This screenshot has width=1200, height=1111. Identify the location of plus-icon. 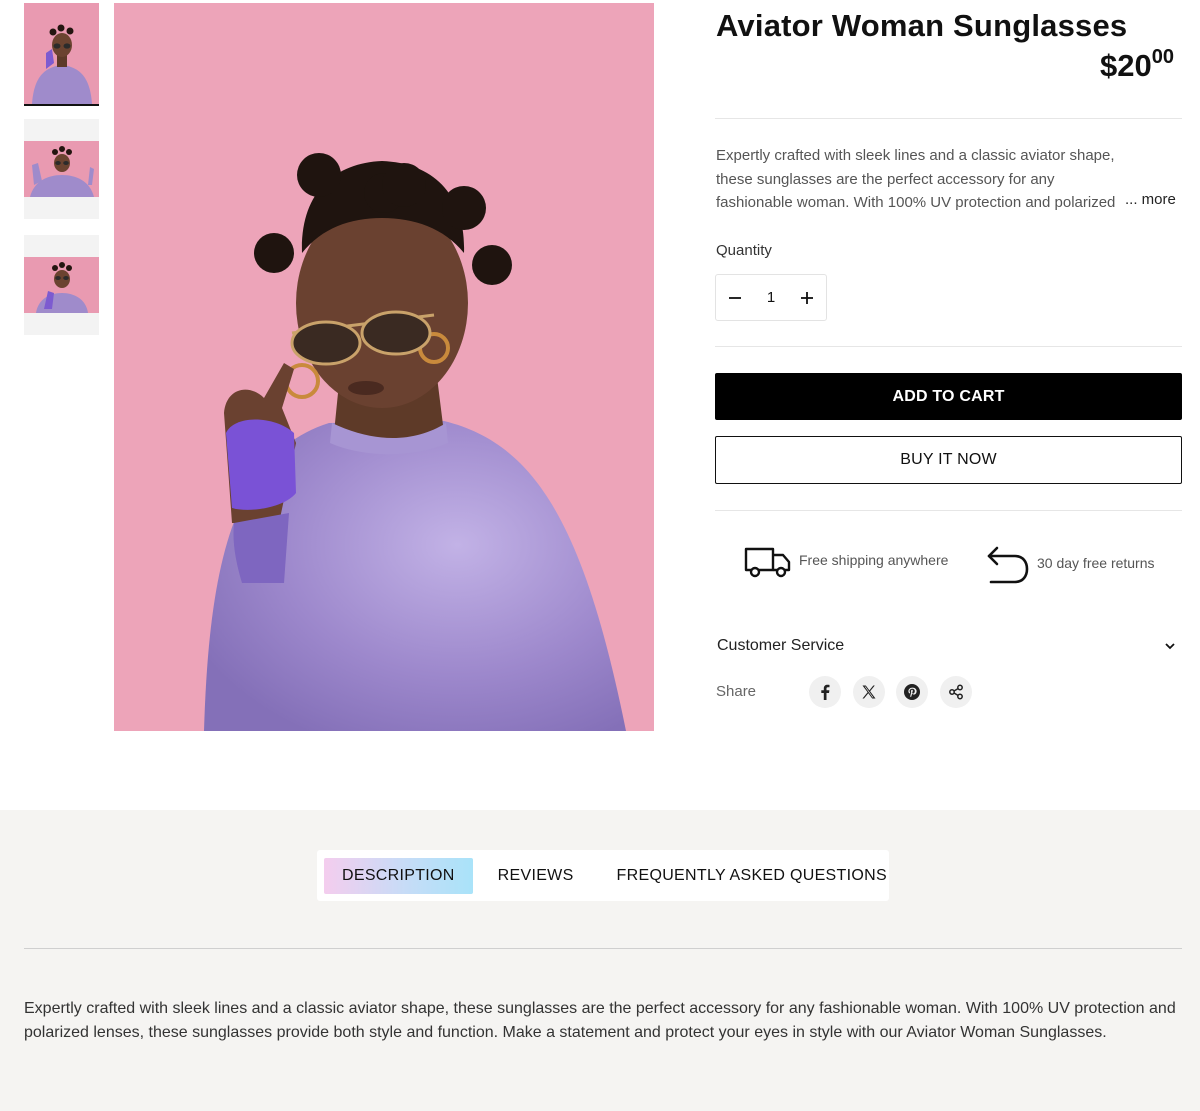
(807, 297).